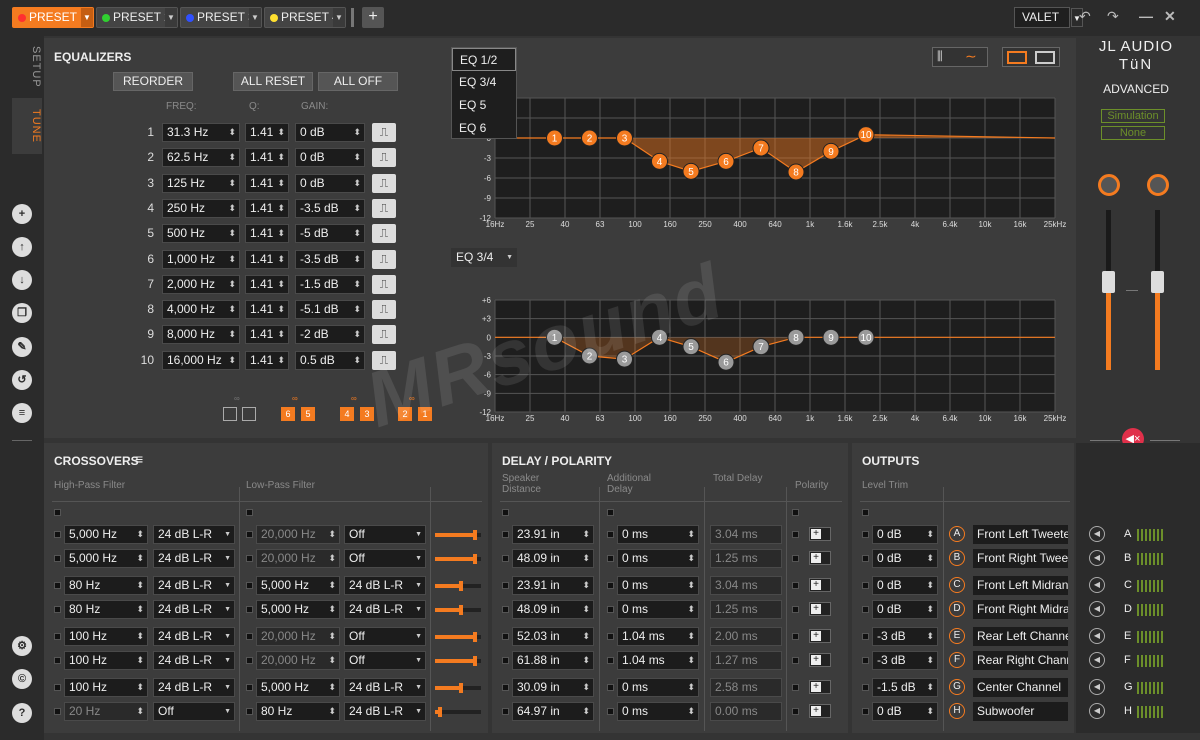  Describe the element at coordinates (57, 687) in the screenshot. I see `hpf-checkbox` at that location.